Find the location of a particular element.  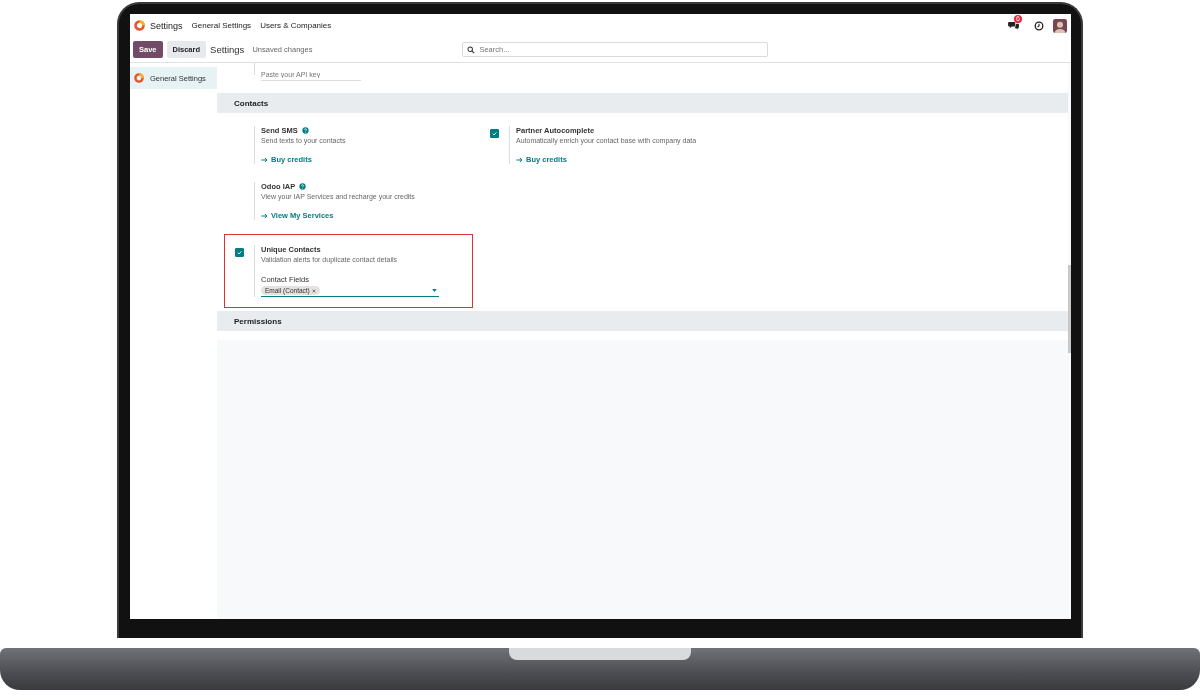

remove-icon is located at coordinates (313, 290).